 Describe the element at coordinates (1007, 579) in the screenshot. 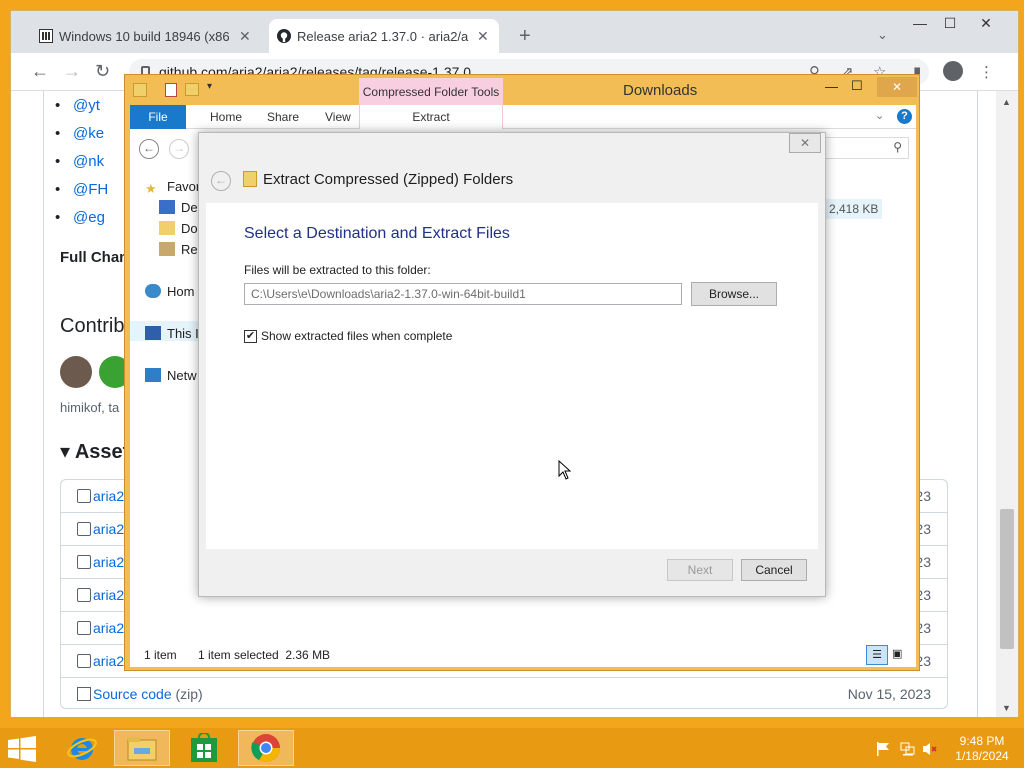

I see `scroll-thumb` at that location.